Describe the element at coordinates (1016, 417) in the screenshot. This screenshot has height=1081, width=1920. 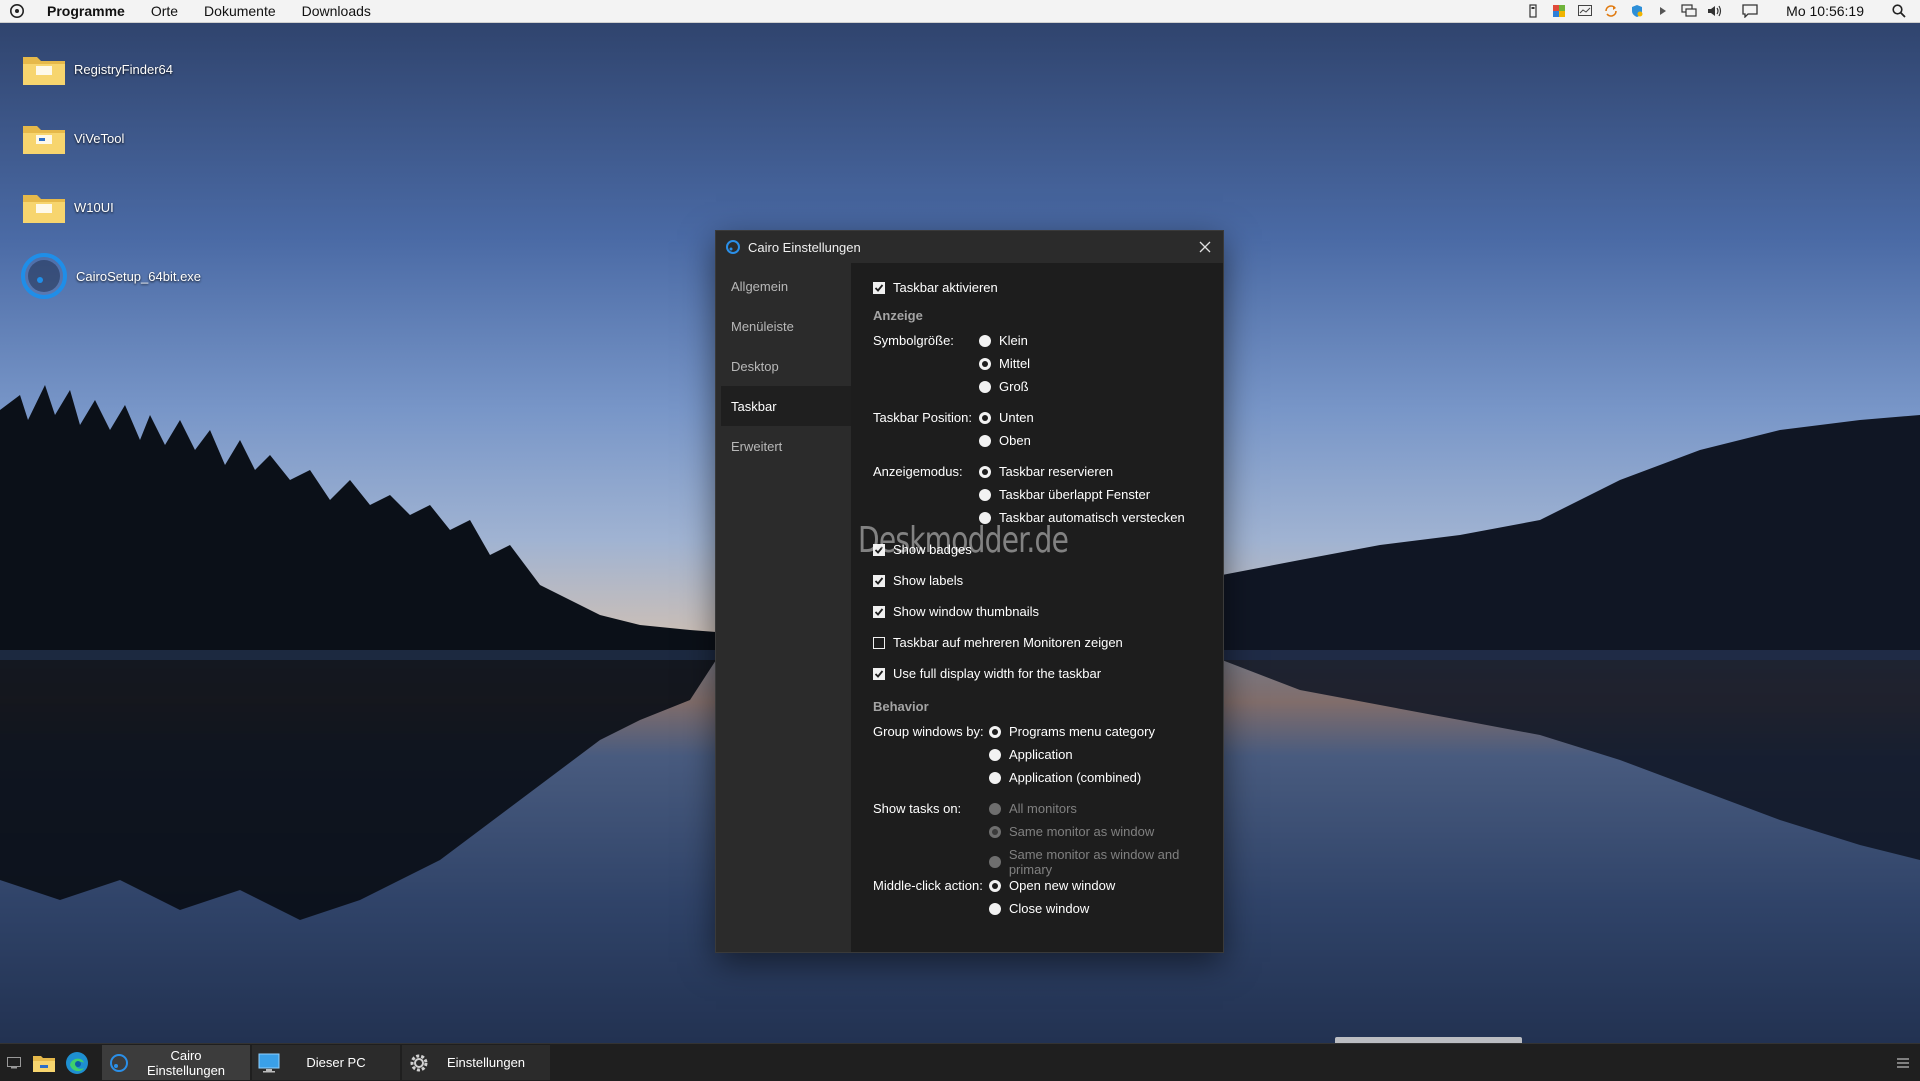
I see `radio-label: Unten` at that location.